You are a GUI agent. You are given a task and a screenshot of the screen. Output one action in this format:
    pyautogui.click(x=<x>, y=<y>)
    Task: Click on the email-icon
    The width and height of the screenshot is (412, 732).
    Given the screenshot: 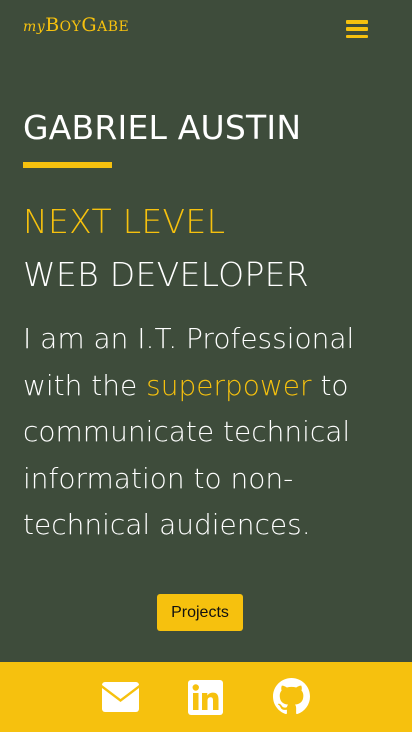 What is the action you would take?
    pyautogui.click(x=120, y=697)
    